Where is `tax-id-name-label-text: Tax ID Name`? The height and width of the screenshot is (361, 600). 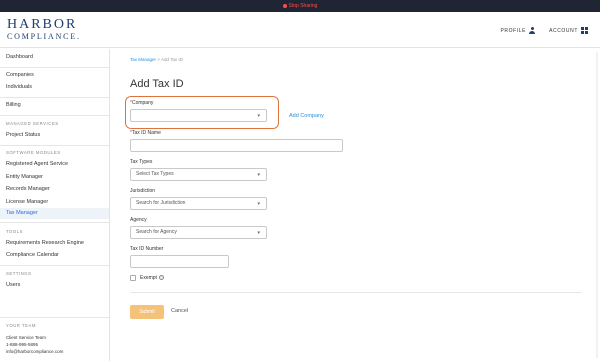 tax-id-name-label-text: Tax ID Name is located at coordinates (146, 133).